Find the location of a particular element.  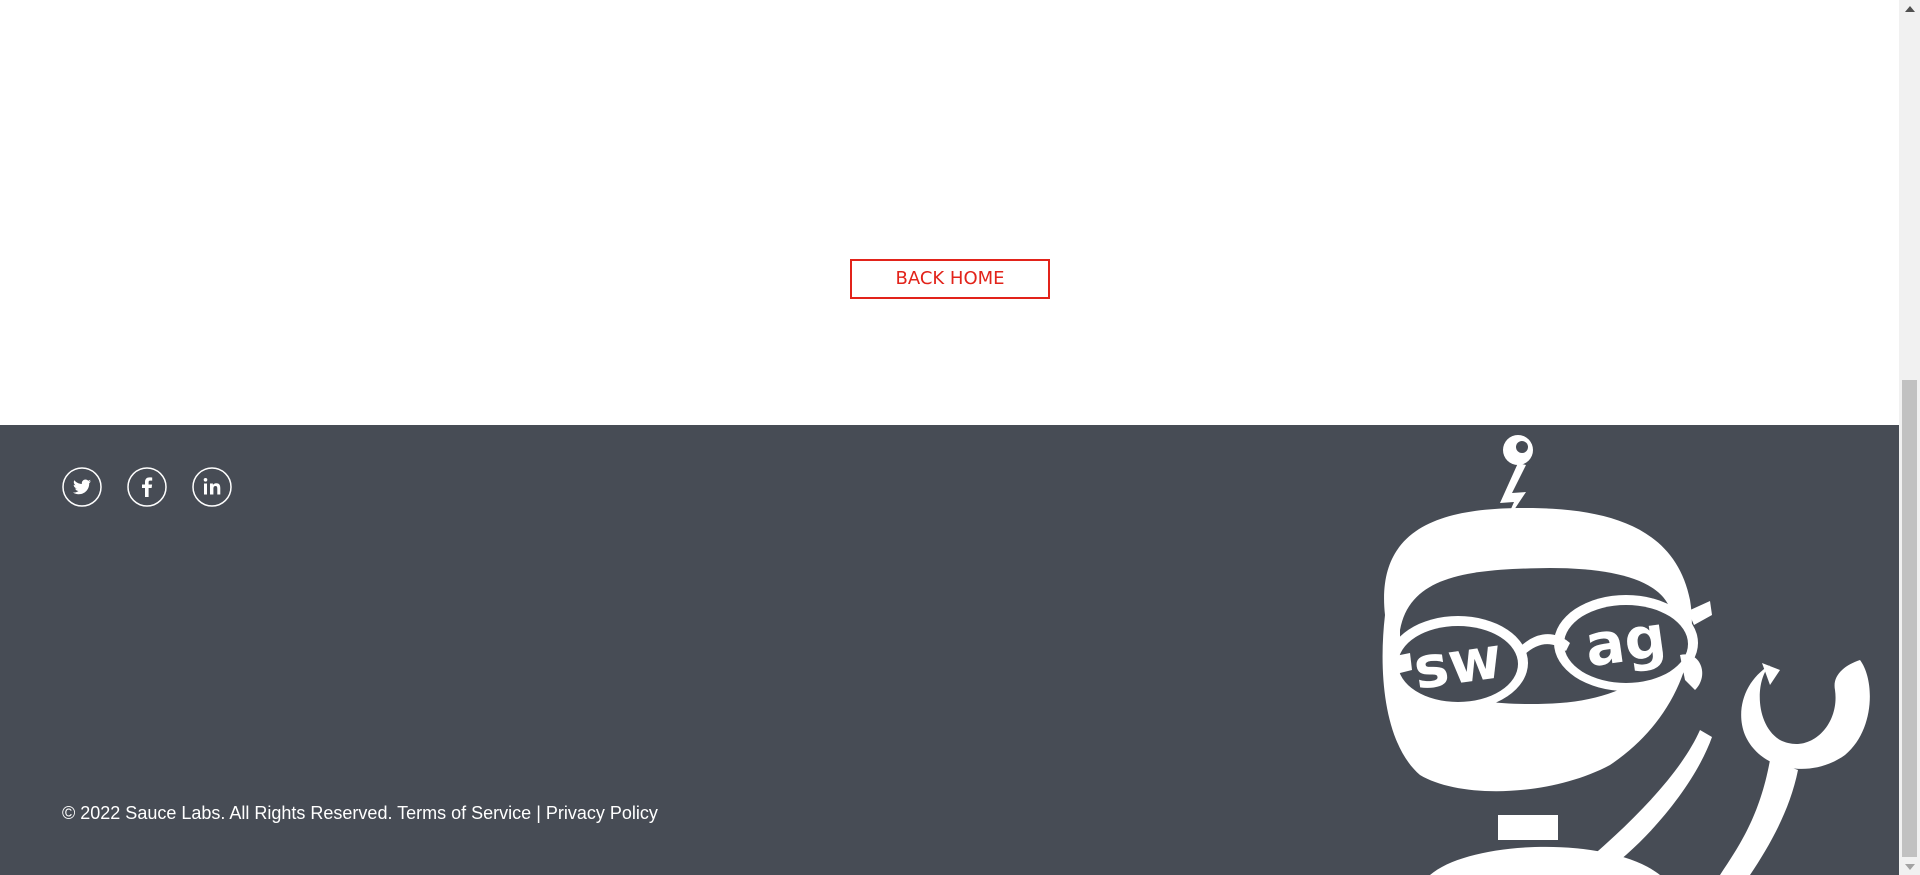

twitter-icon is located at coordinates (82, 487).